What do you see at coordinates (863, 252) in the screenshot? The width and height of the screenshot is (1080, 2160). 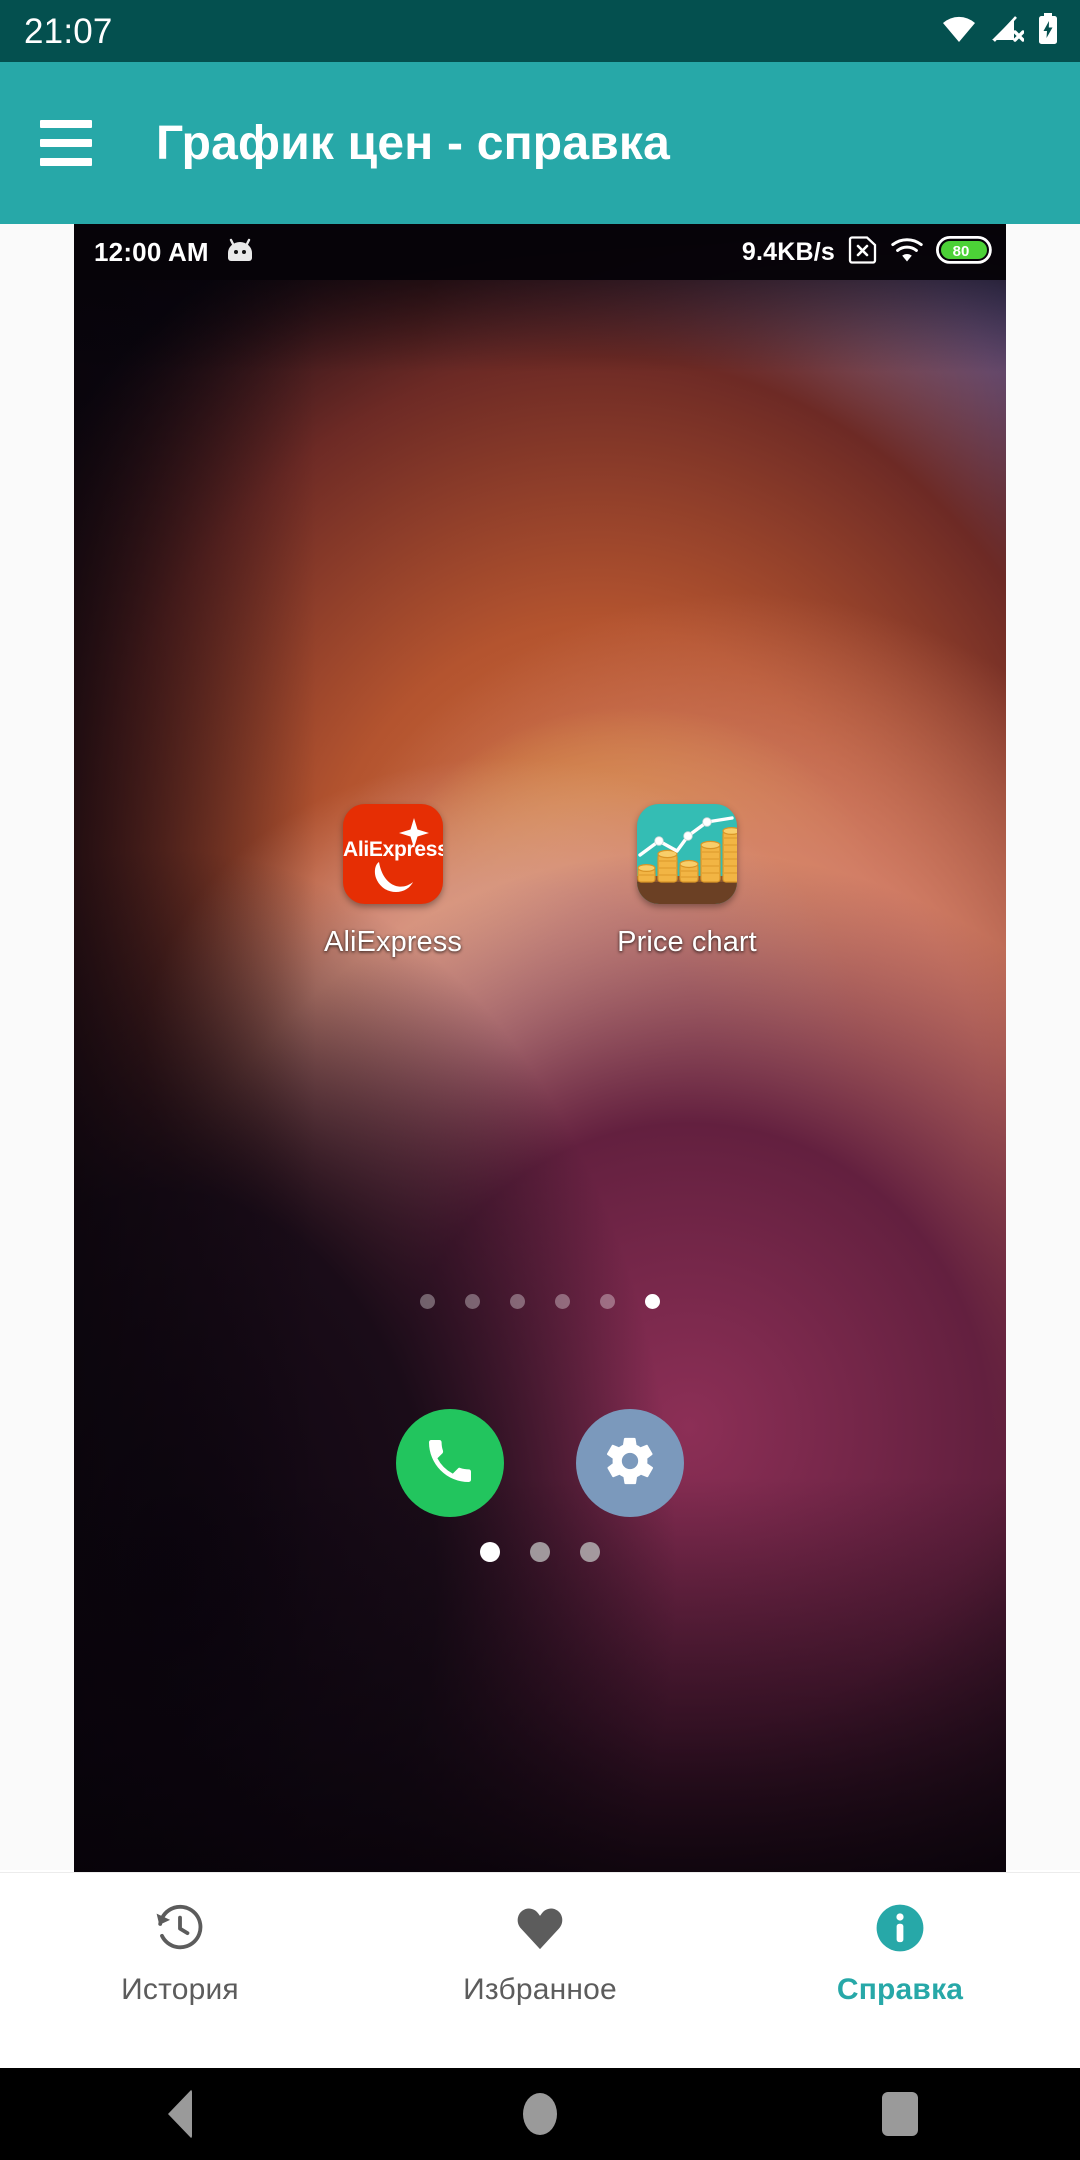 I see `no-sim-card-icon` at bounding box center [863, 252].